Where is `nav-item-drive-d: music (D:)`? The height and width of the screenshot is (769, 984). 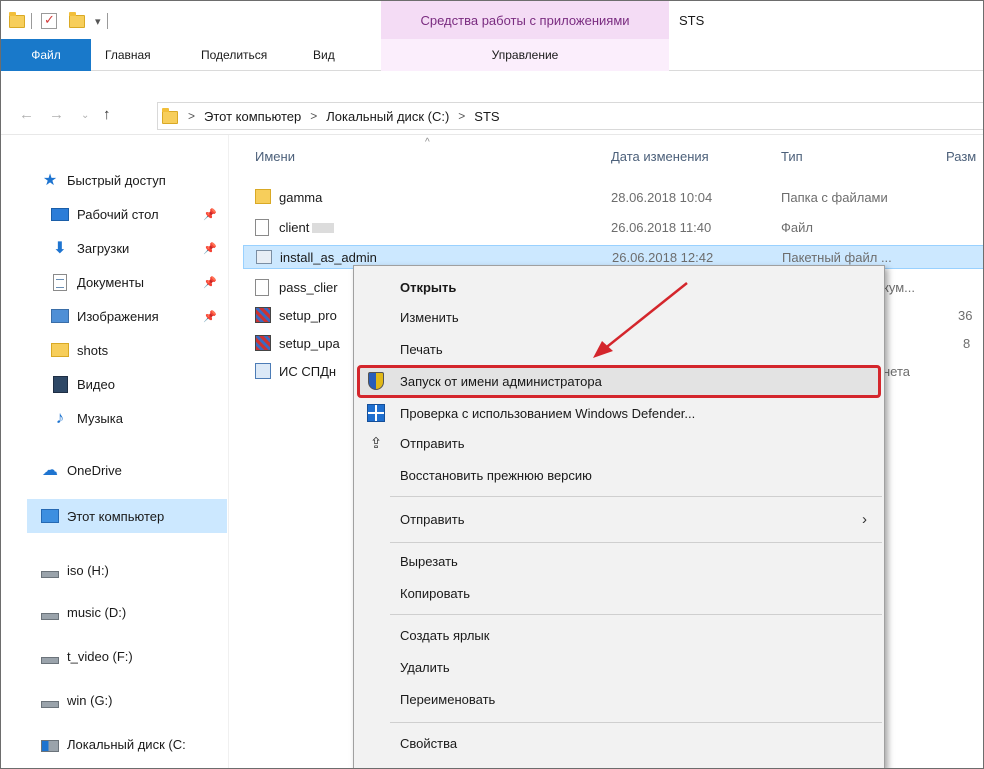
nav-item-drive-d: music (D:) is located at coordinates (131, 612).